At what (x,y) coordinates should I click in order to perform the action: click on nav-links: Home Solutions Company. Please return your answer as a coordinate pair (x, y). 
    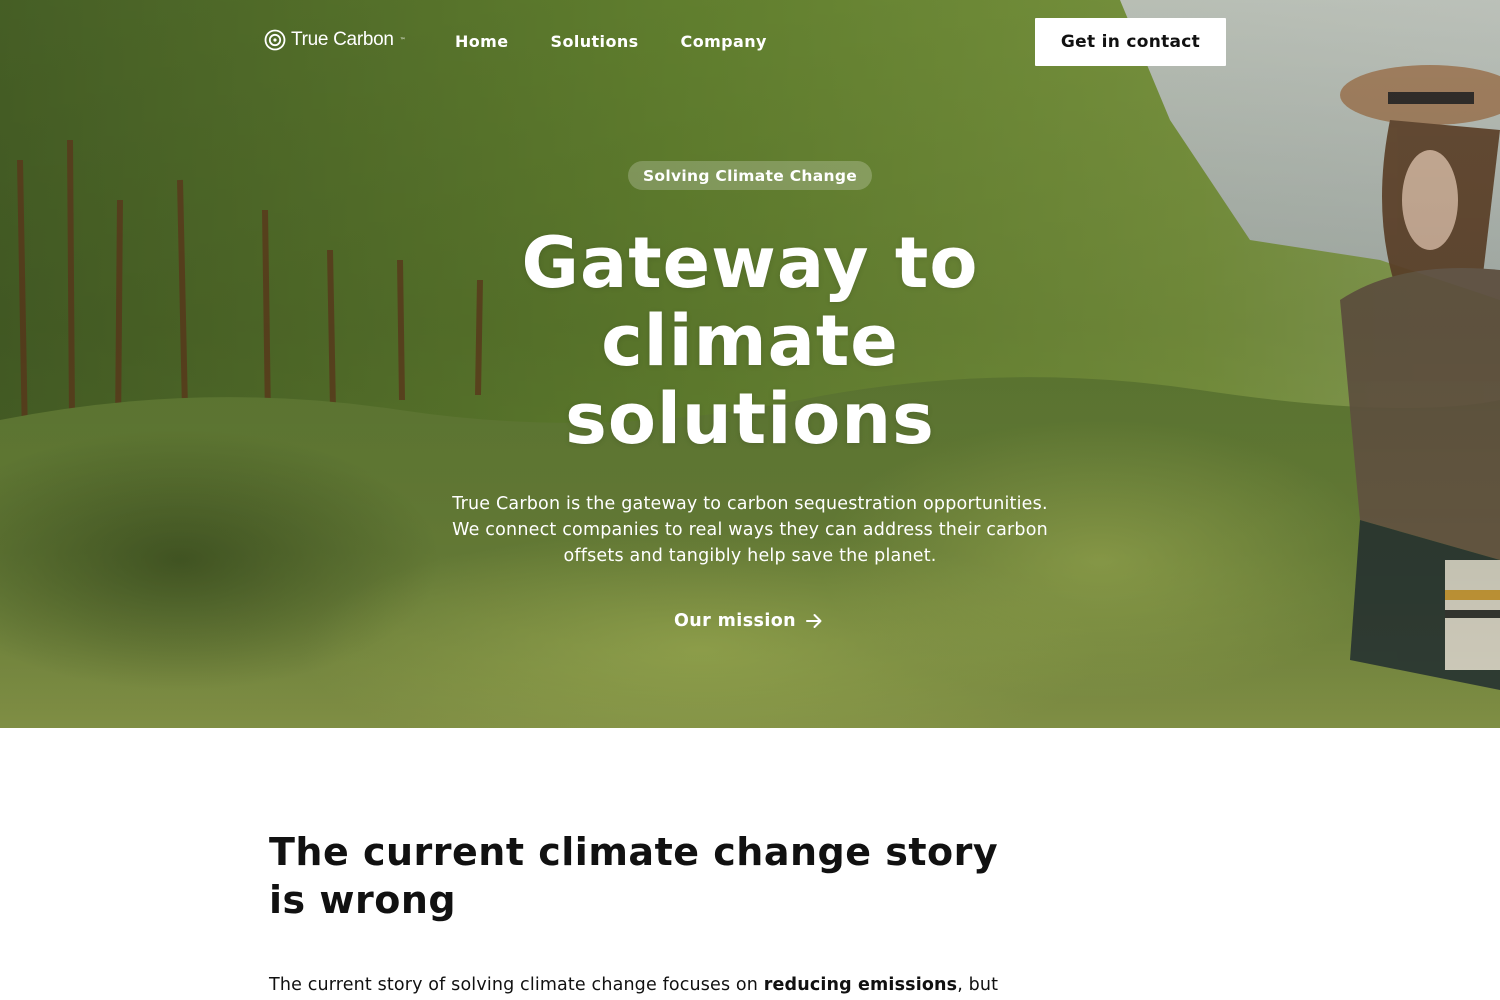
    Looking at the image, I should click on (632, 41).